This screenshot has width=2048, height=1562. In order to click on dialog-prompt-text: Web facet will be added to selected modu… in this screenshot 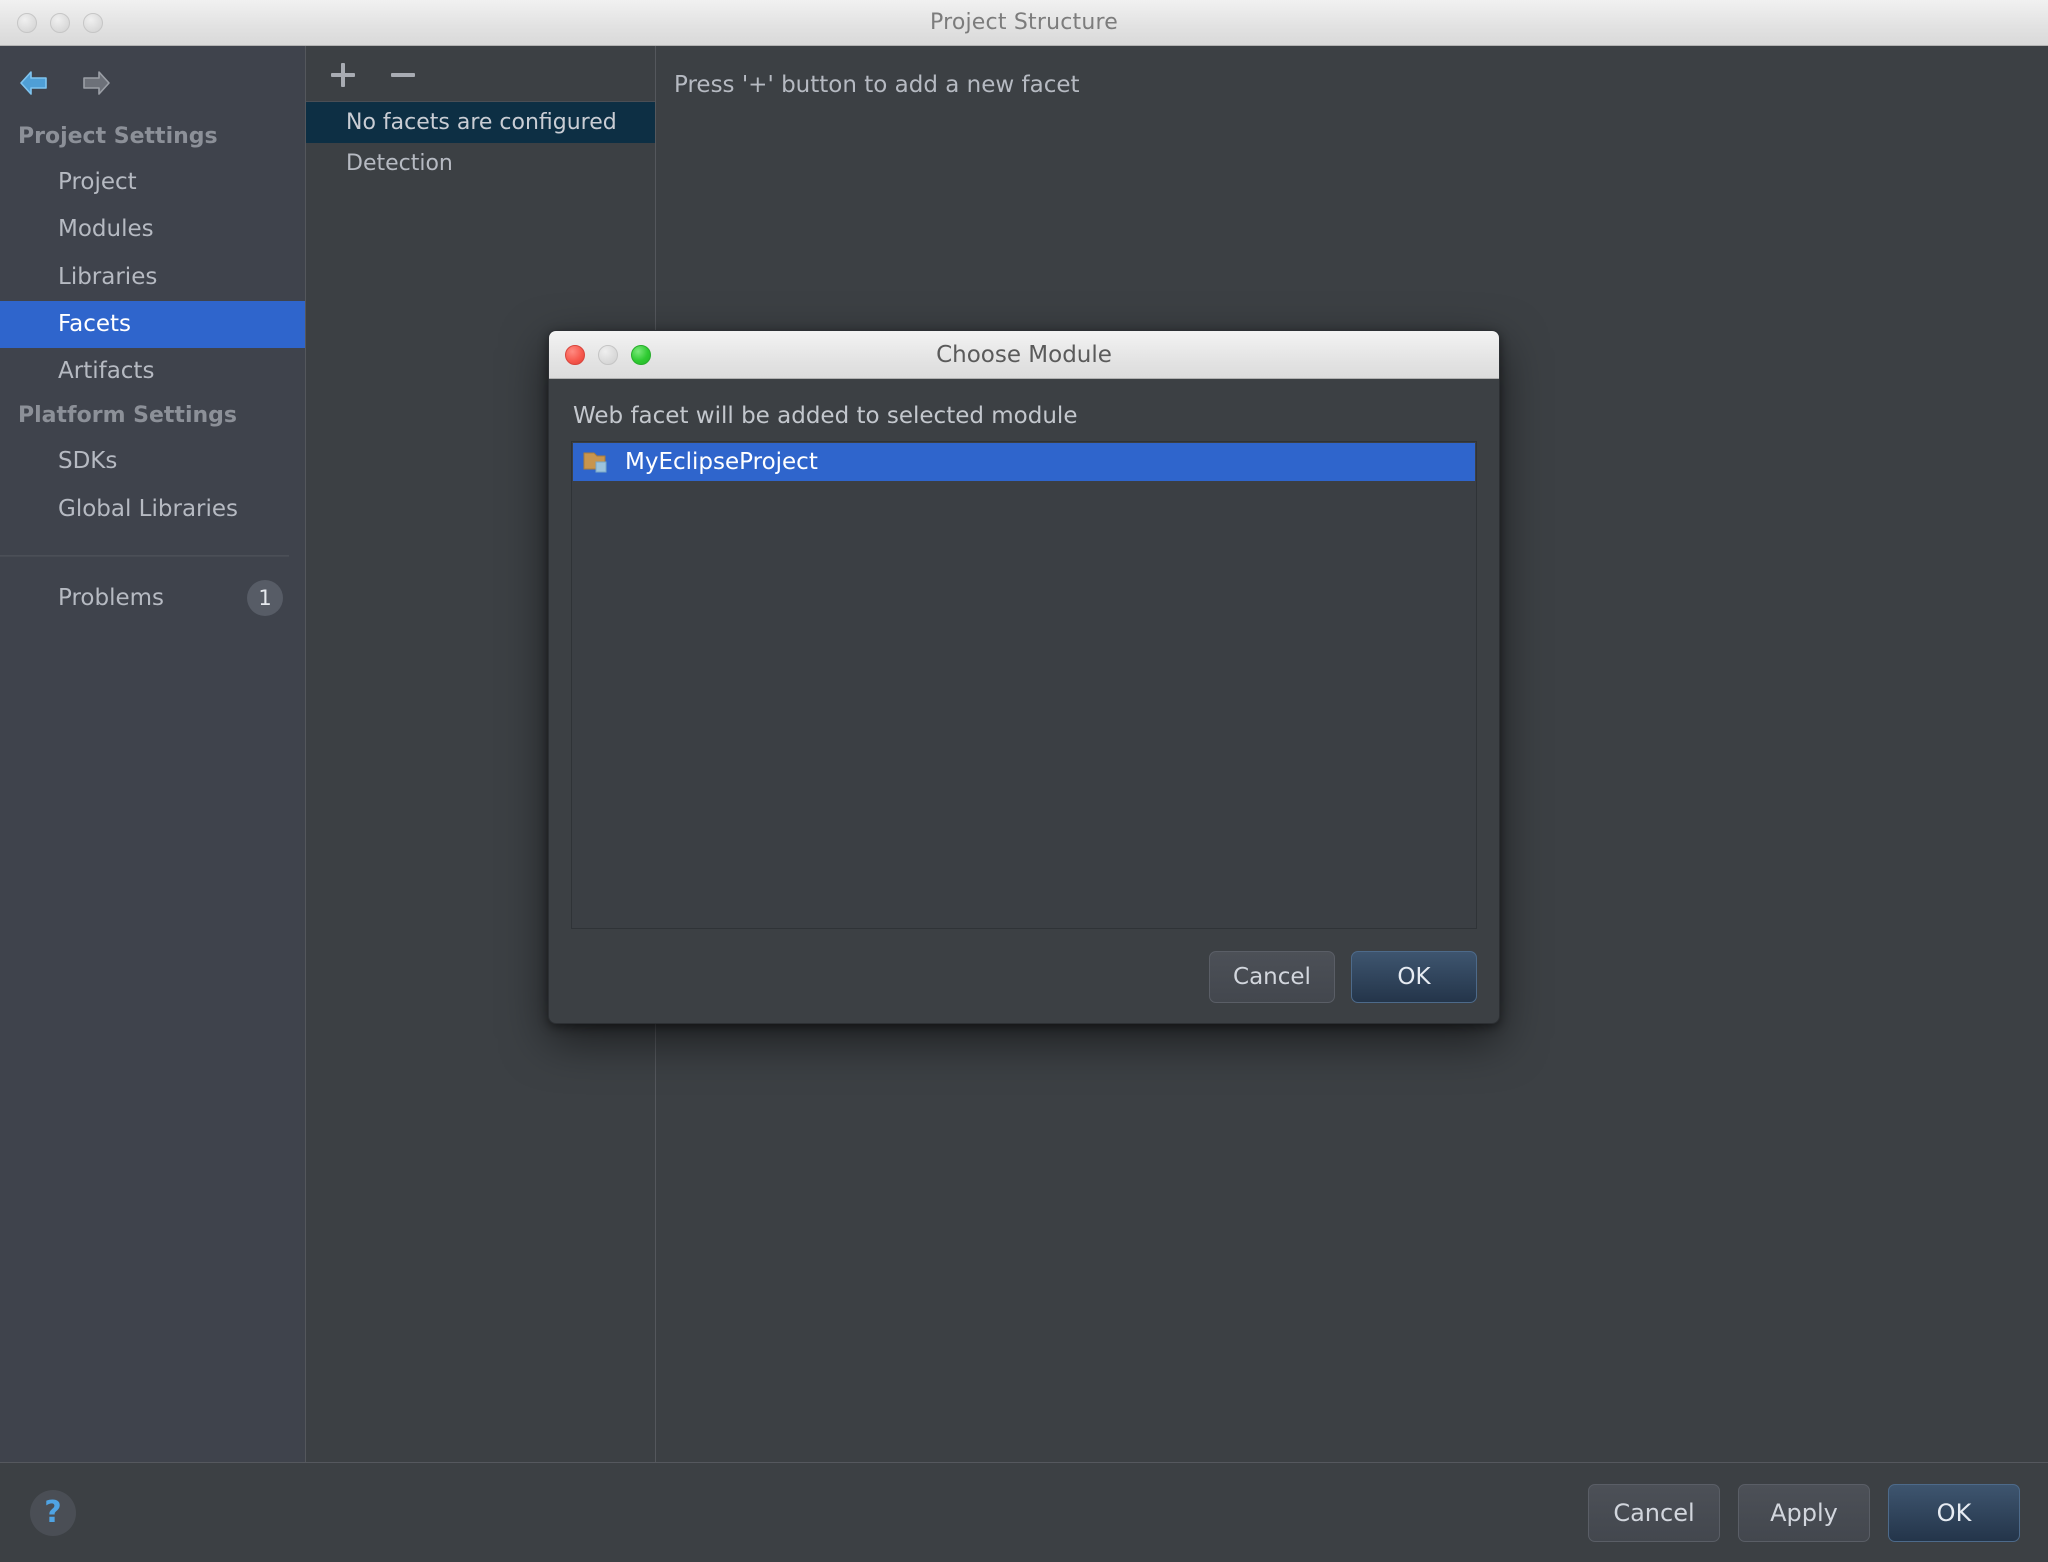, I will do `click(825, 416)`.